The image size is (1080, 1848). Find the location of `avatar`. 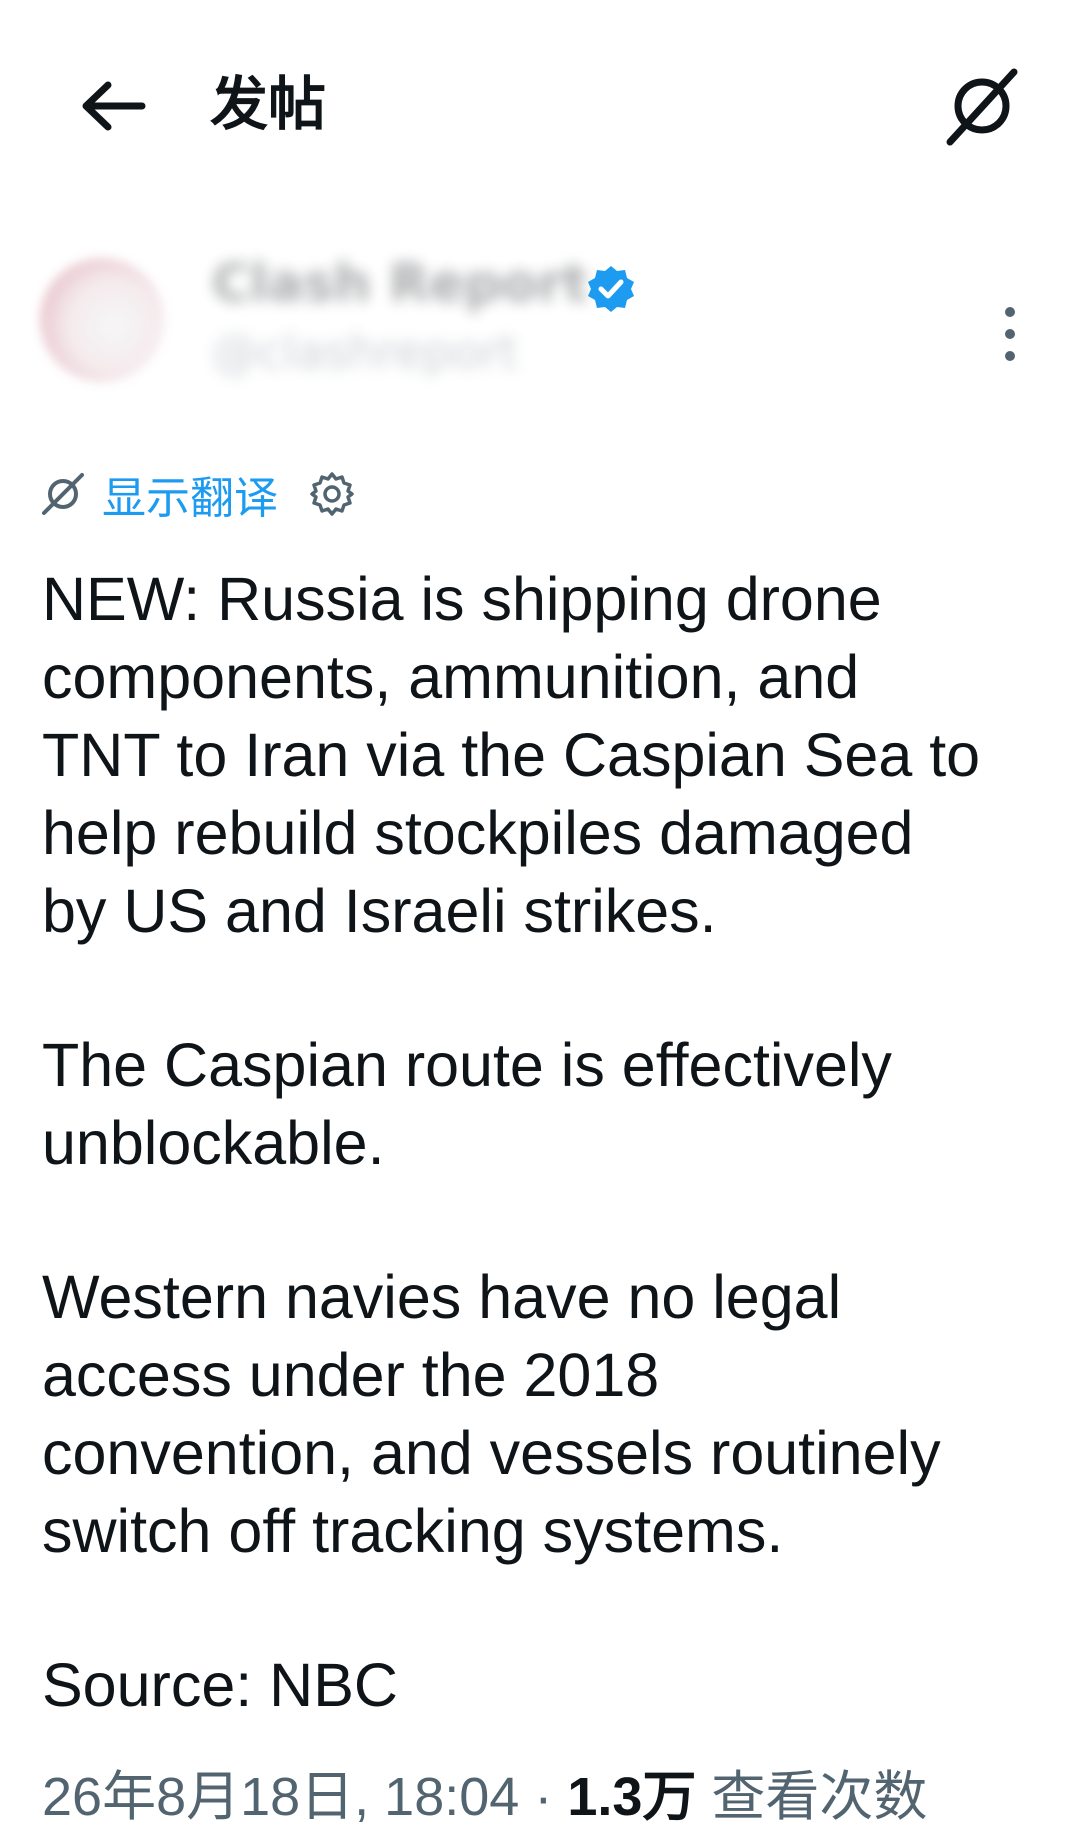

avatar is located at coordinates (102, 320).